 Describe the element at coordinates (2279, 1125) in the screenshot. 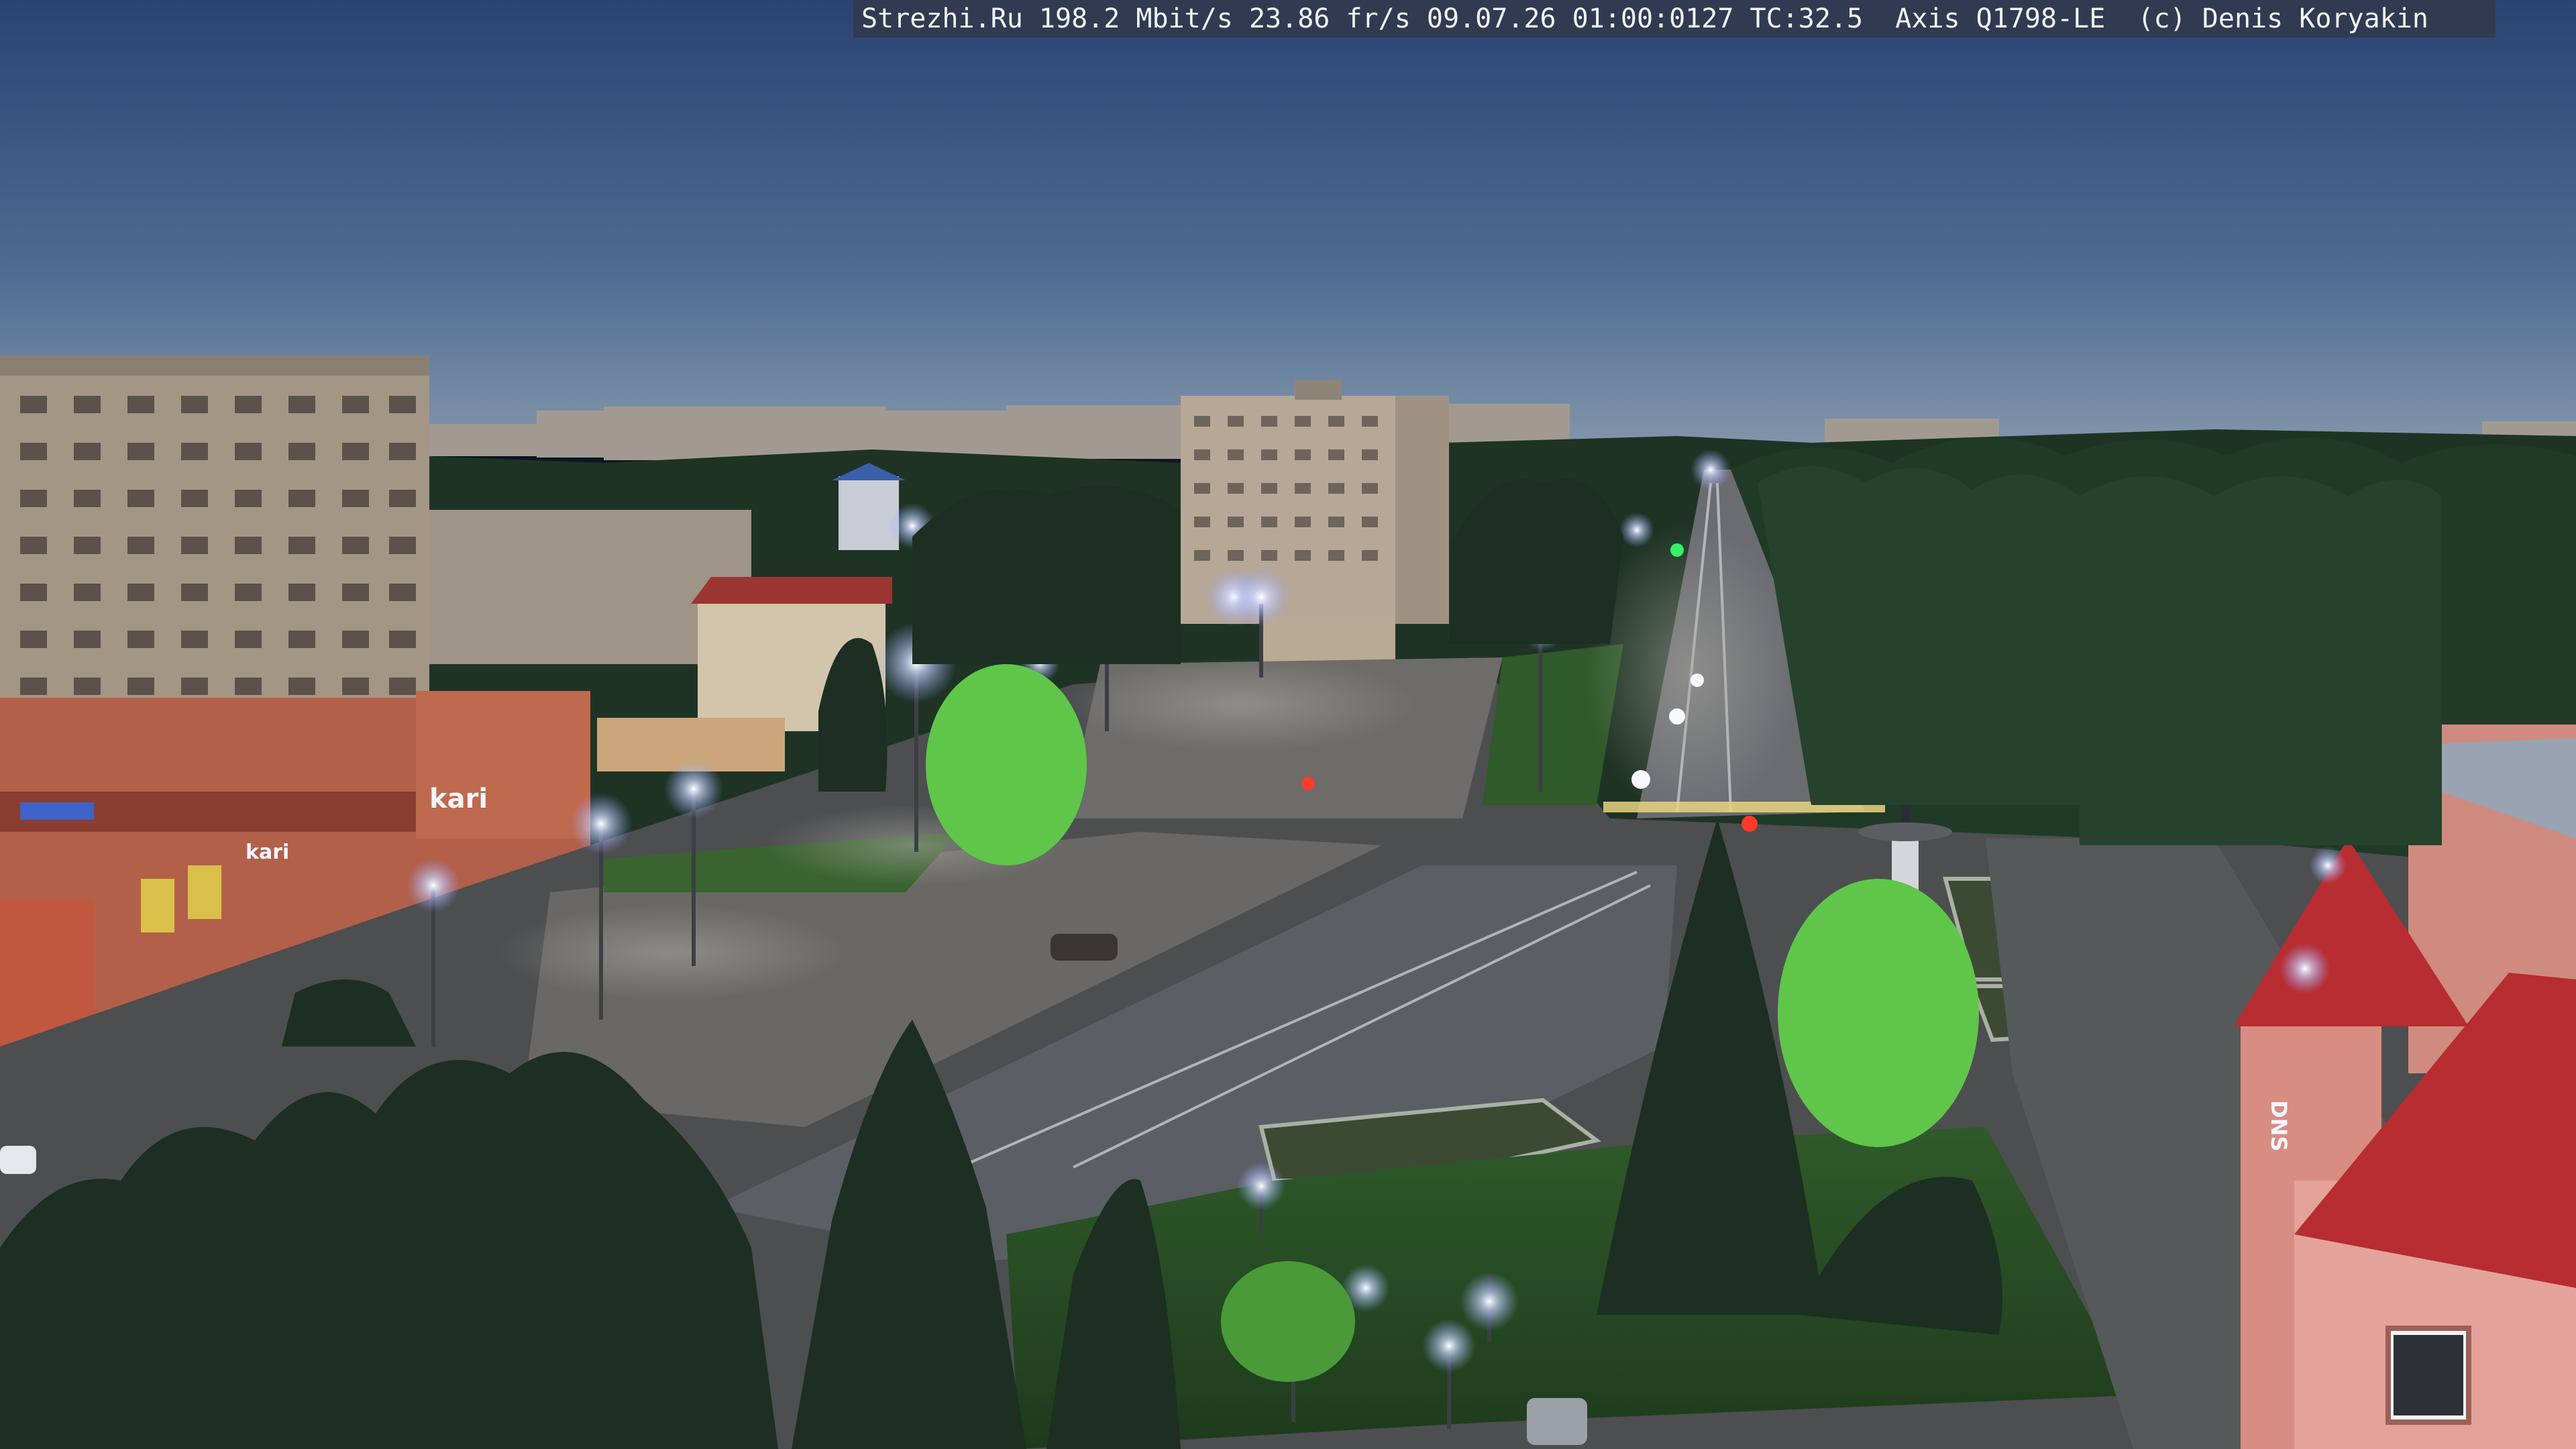

I see `dns-sign: DNS` at that location.